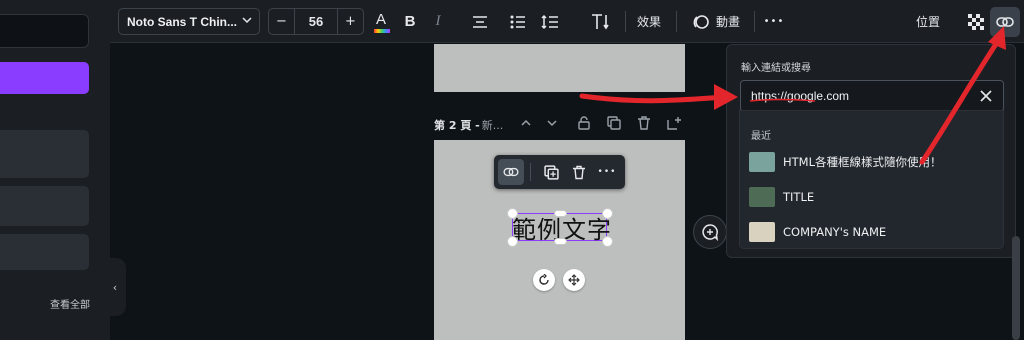 The width and height of the screenshot is (1024, 340). Describe the element at coordinates (872, 96) in the screenshot. I see `link-url-input: https://google.com` at that location.